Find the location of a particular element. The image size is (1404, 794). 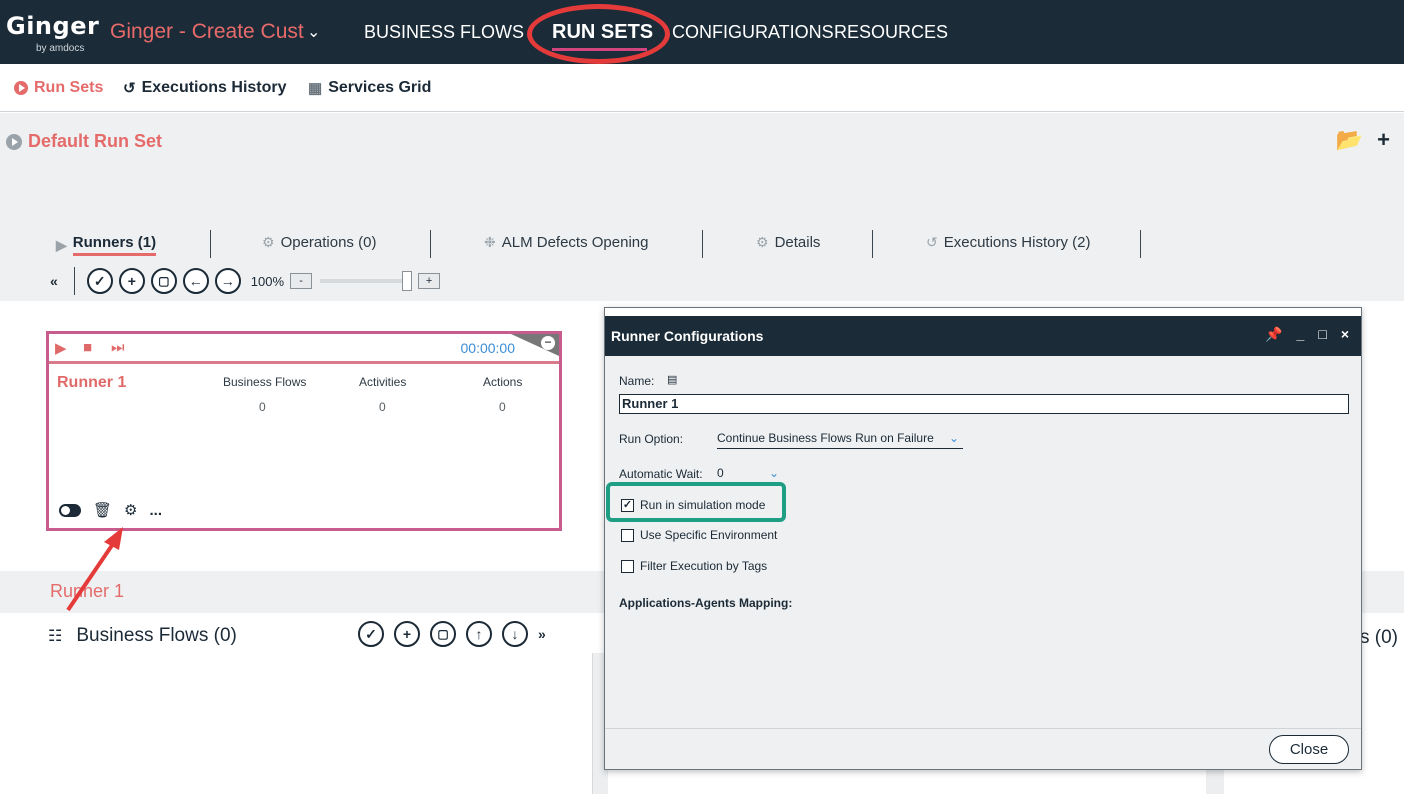

name-label: Name: is located at coordinates (637, 381).